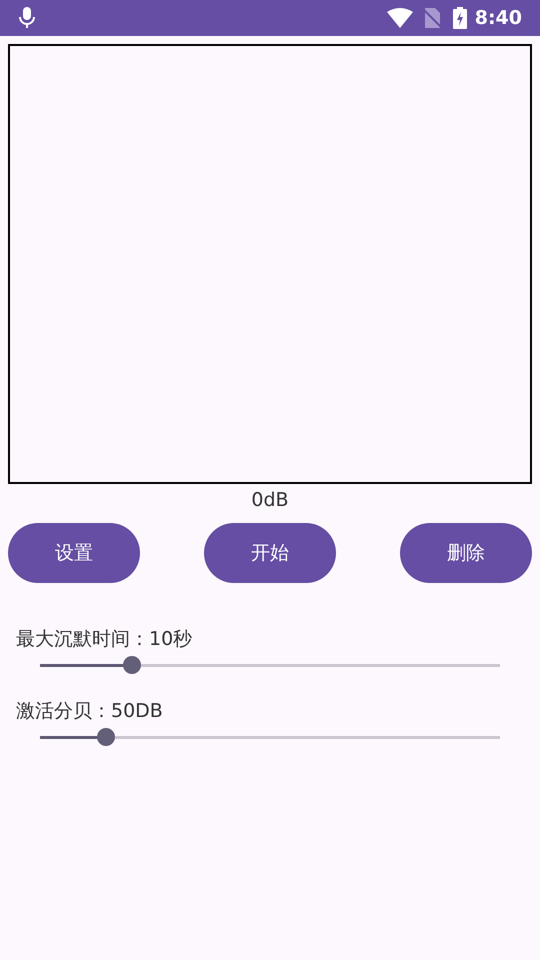 This screenshot has width=540, height=960. What do you see at coordinates (270, 553) in the screenshot?
I see `action-button: 开始` at bounding box center [270, 553].